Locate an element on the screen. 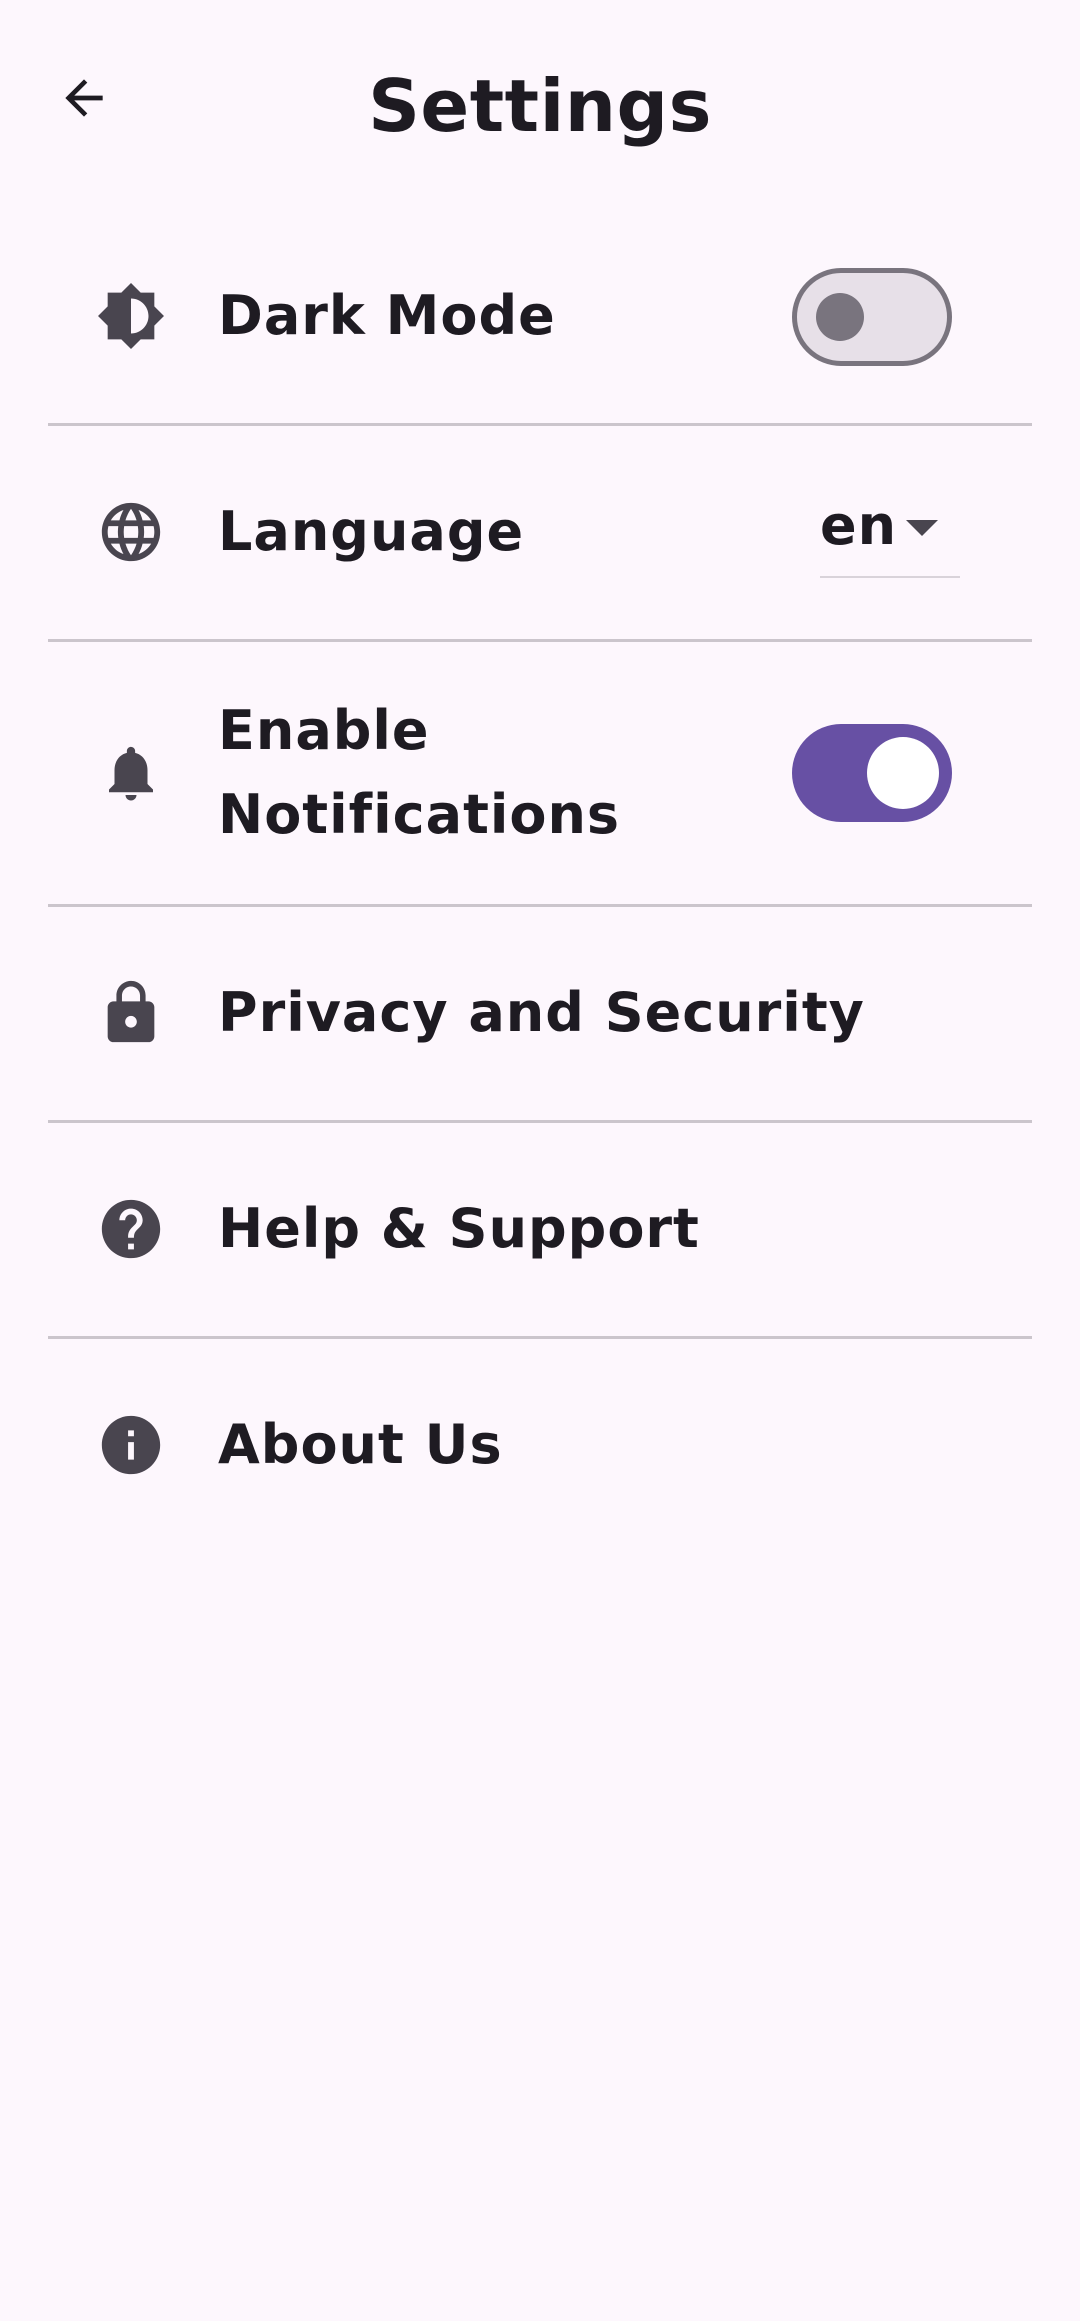 The height and width of the screenshot is (2321, 1080). notifications-toggle is located at coordinates (872, 773).